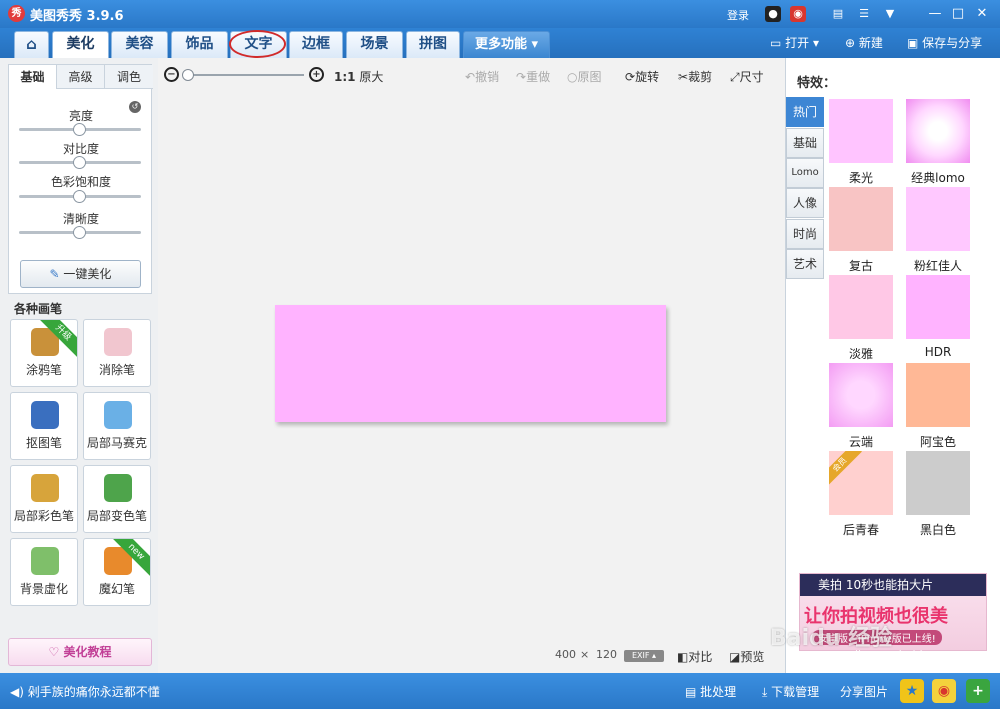 This screenshot has height=709, width=1000. I want to click on download-manager-button: ⤓ 下载管理, so click(790, 691).